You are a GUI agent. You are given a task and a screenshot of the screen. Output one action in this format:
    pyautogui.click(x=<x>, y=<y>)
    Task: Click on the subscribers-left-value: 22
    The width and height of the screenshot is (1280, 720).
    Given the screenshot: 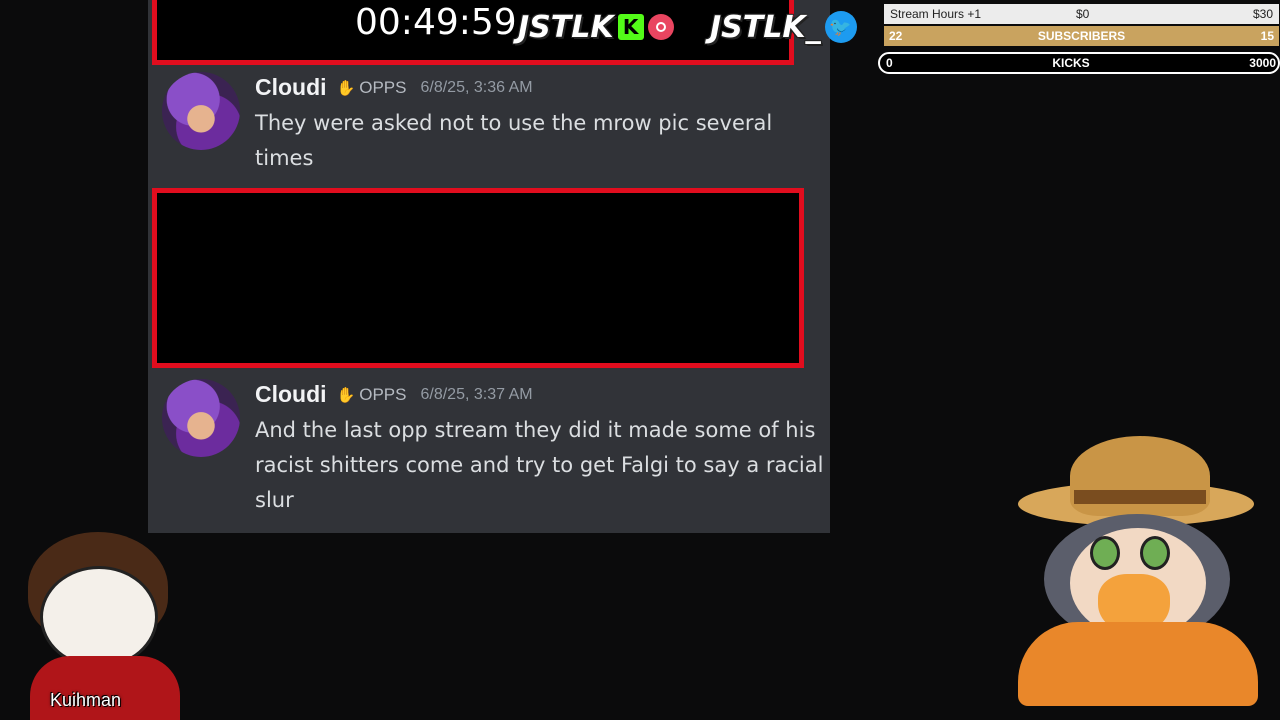 What is the action you would take?
    pyautogui.click(x=896, y=36)
    